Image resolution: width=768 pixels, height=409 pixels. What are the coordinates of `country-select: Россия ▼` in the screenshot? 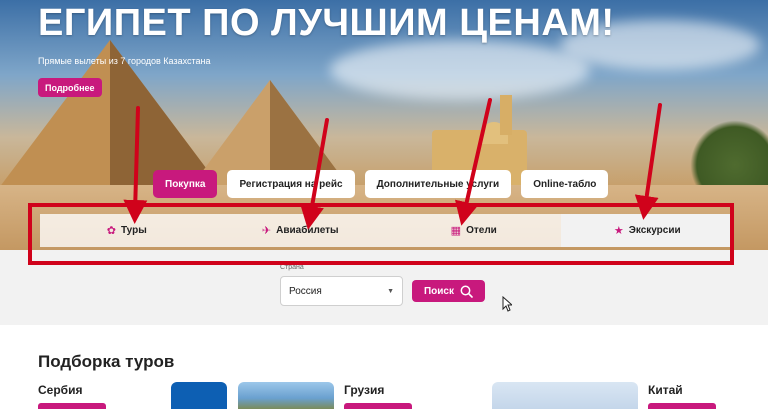 It's located at (341, 291).